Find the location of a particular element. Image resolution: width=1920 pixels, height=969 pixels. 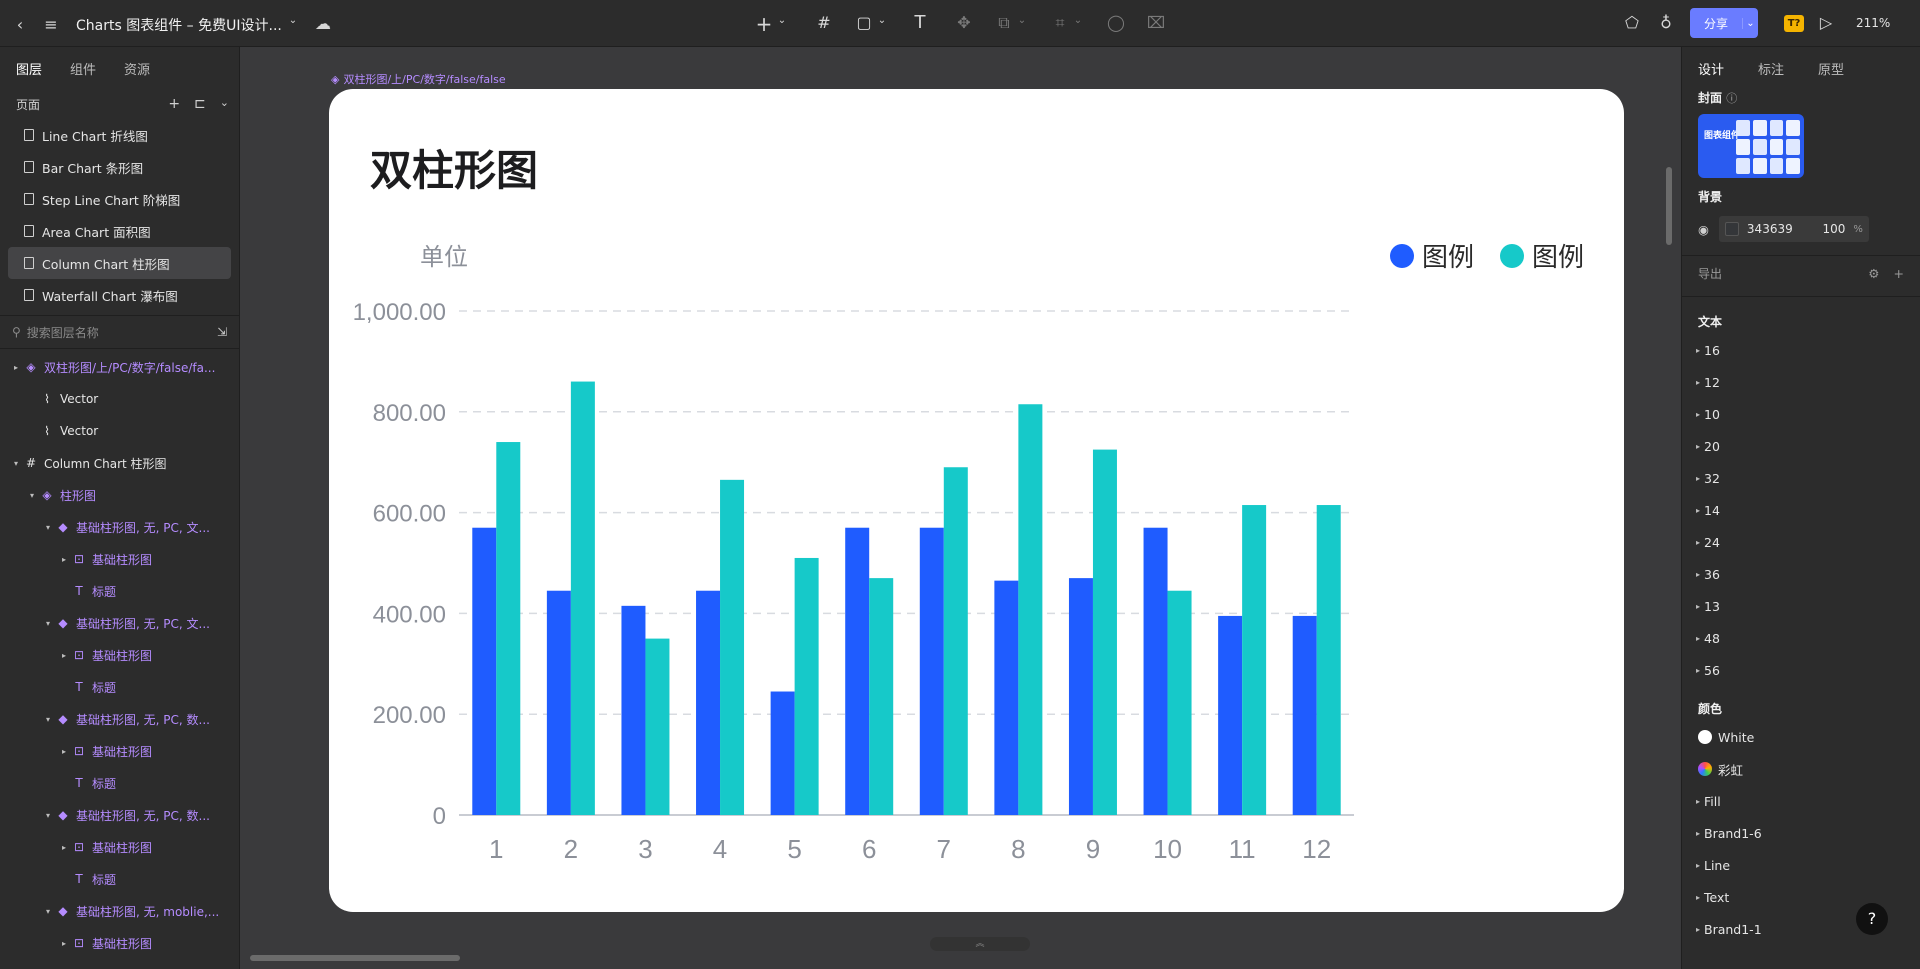

text-style-item: ▸ 56 is located at coordinates (1801, 670).